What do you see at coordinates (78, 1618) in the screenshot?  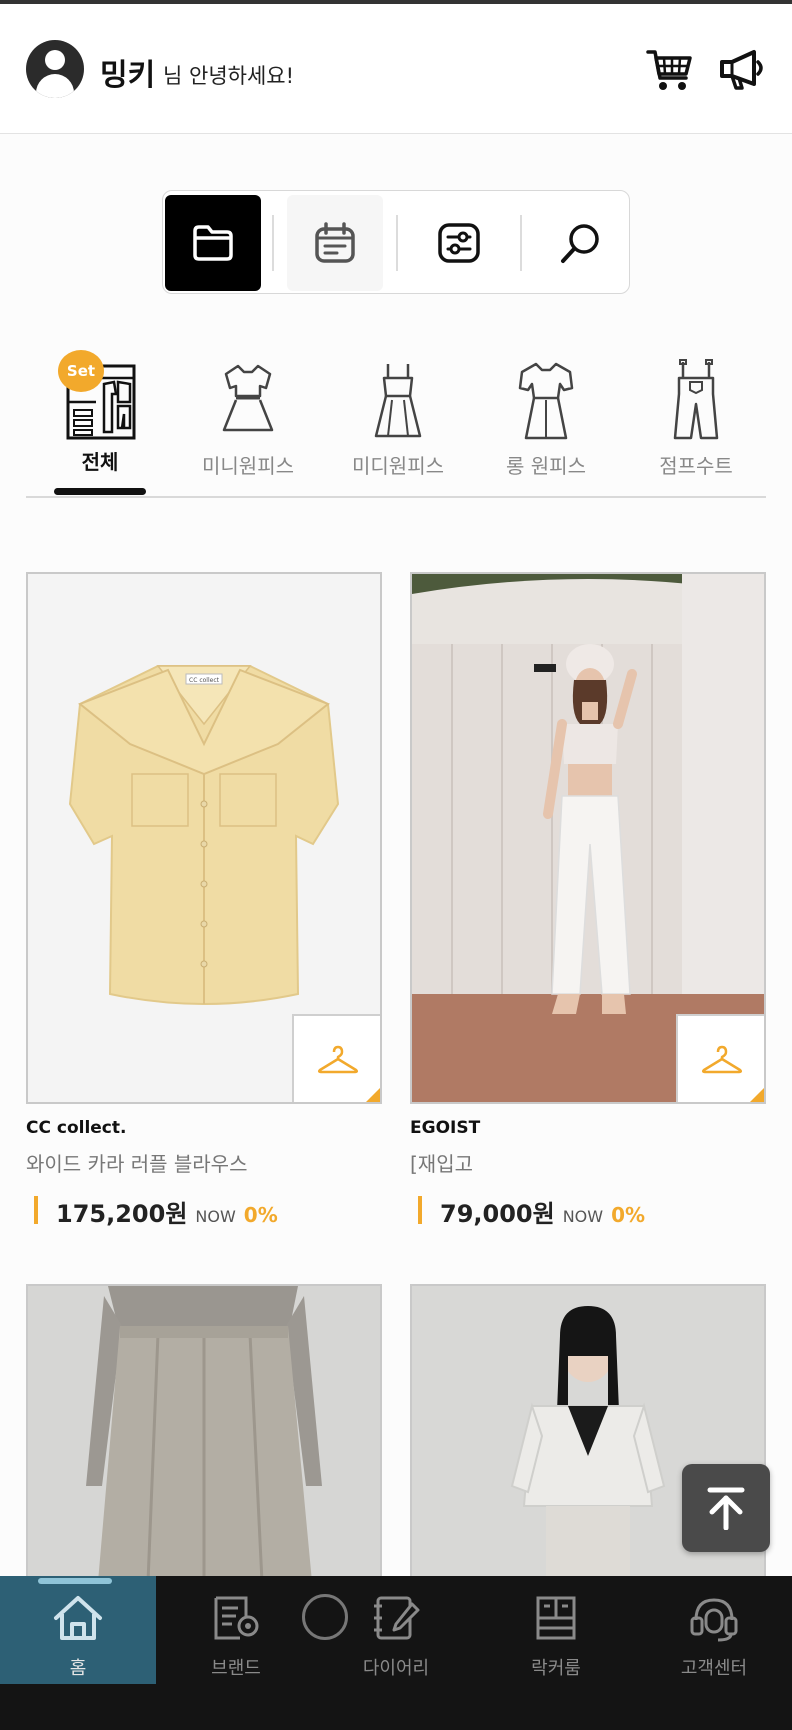 I see `home-icon` at bounding box center [78, 1618].